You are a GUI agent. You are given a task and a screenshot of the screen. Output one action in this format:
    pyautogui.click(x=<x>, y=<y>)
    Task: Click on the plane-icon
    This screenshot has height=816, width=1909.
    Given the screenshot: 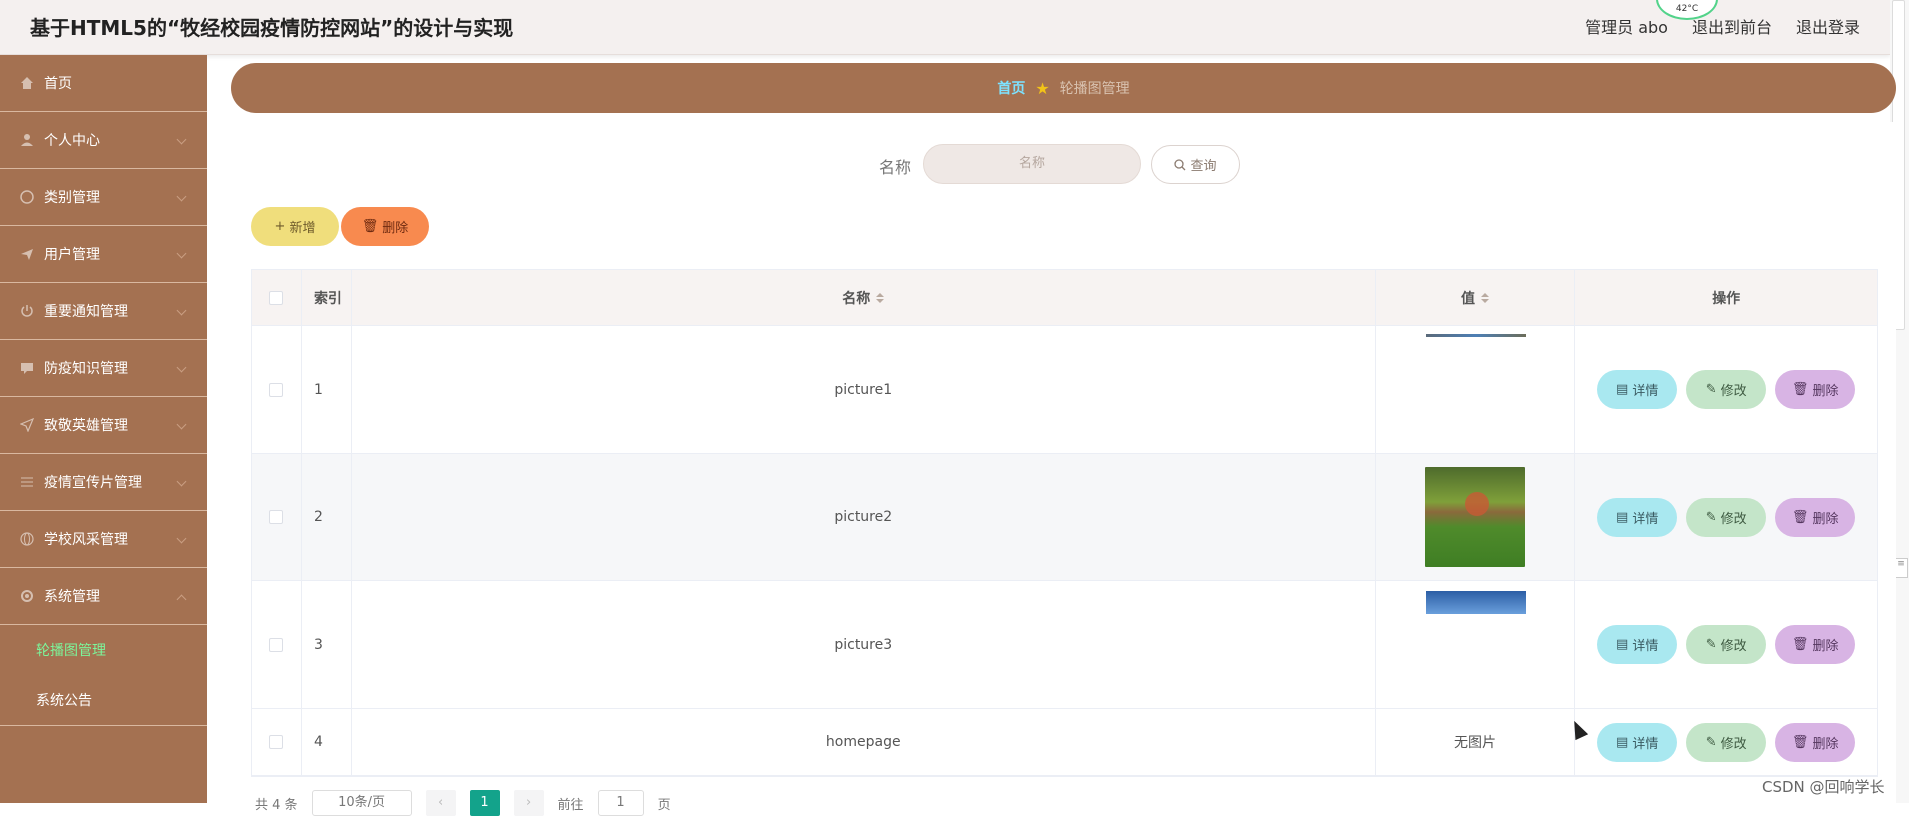 What is the action you would take?
    pyautogui.click(x=27, y=254)
    